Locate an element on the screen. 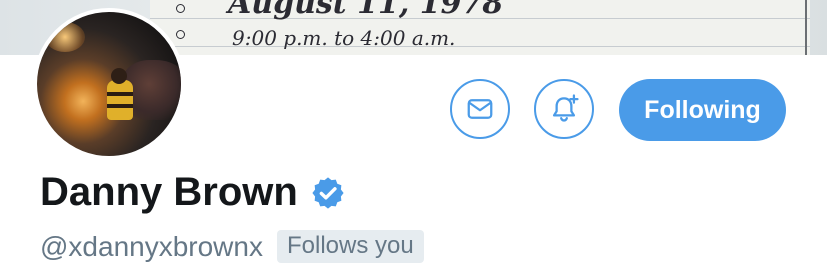  profile-handle-row: @xdannyxbrownx Follows you is located at coordinates (232, 246).